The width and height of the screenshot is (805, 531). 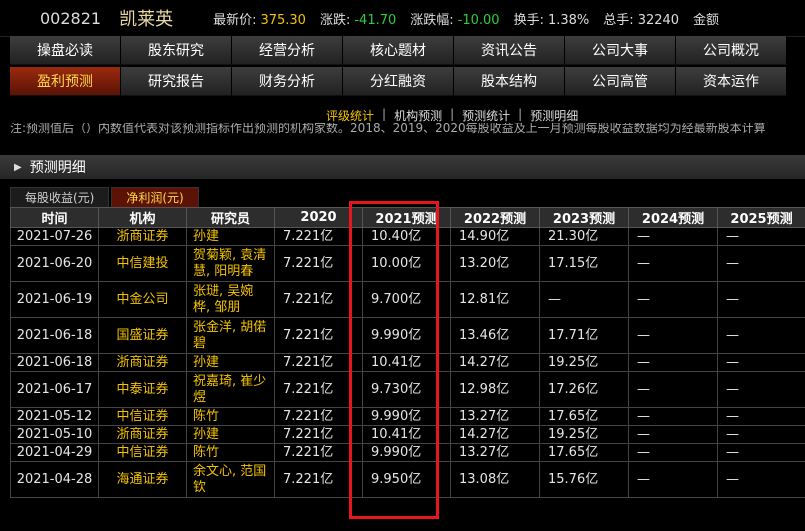 I want to click on value-cell: 10.40亿, so click(x=406, y=236).